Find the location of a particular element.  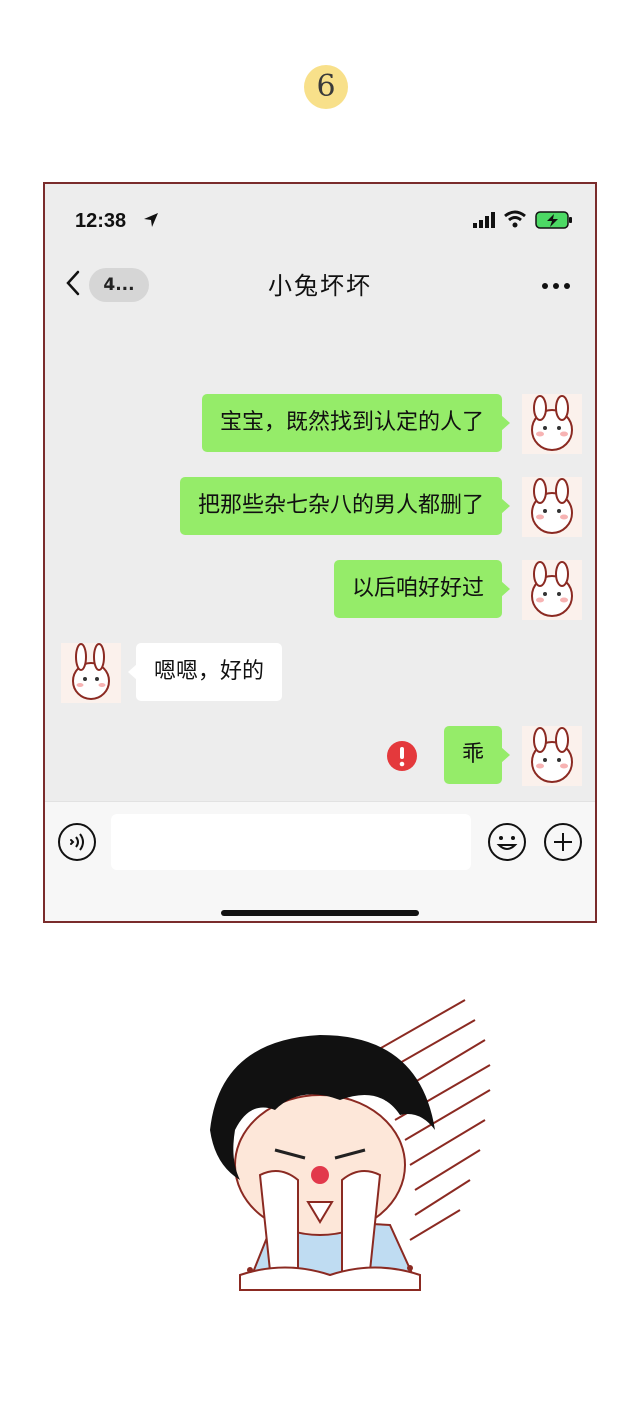

send-failed-icon is located at coordinates (402, 756).